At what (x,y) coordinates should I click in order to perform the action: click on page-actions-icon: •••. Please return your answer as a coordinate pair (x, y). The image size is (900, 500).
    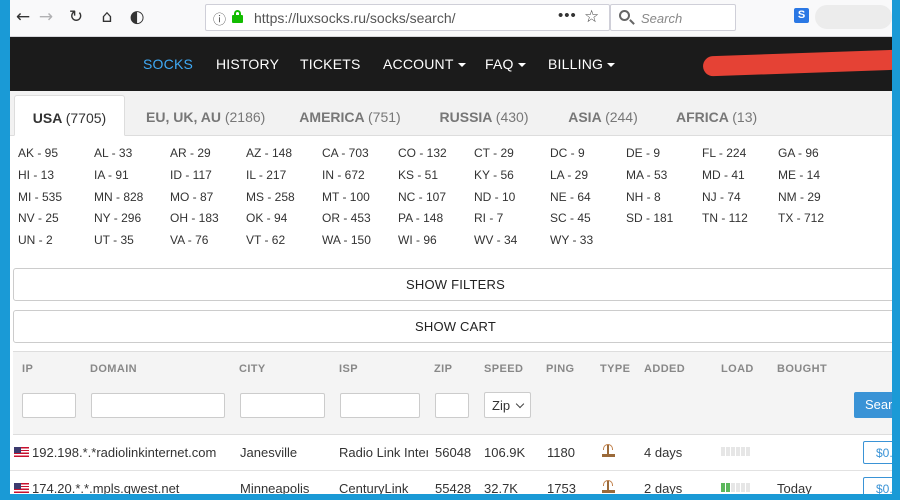
    Looking at the image, I should click on (567, 15).